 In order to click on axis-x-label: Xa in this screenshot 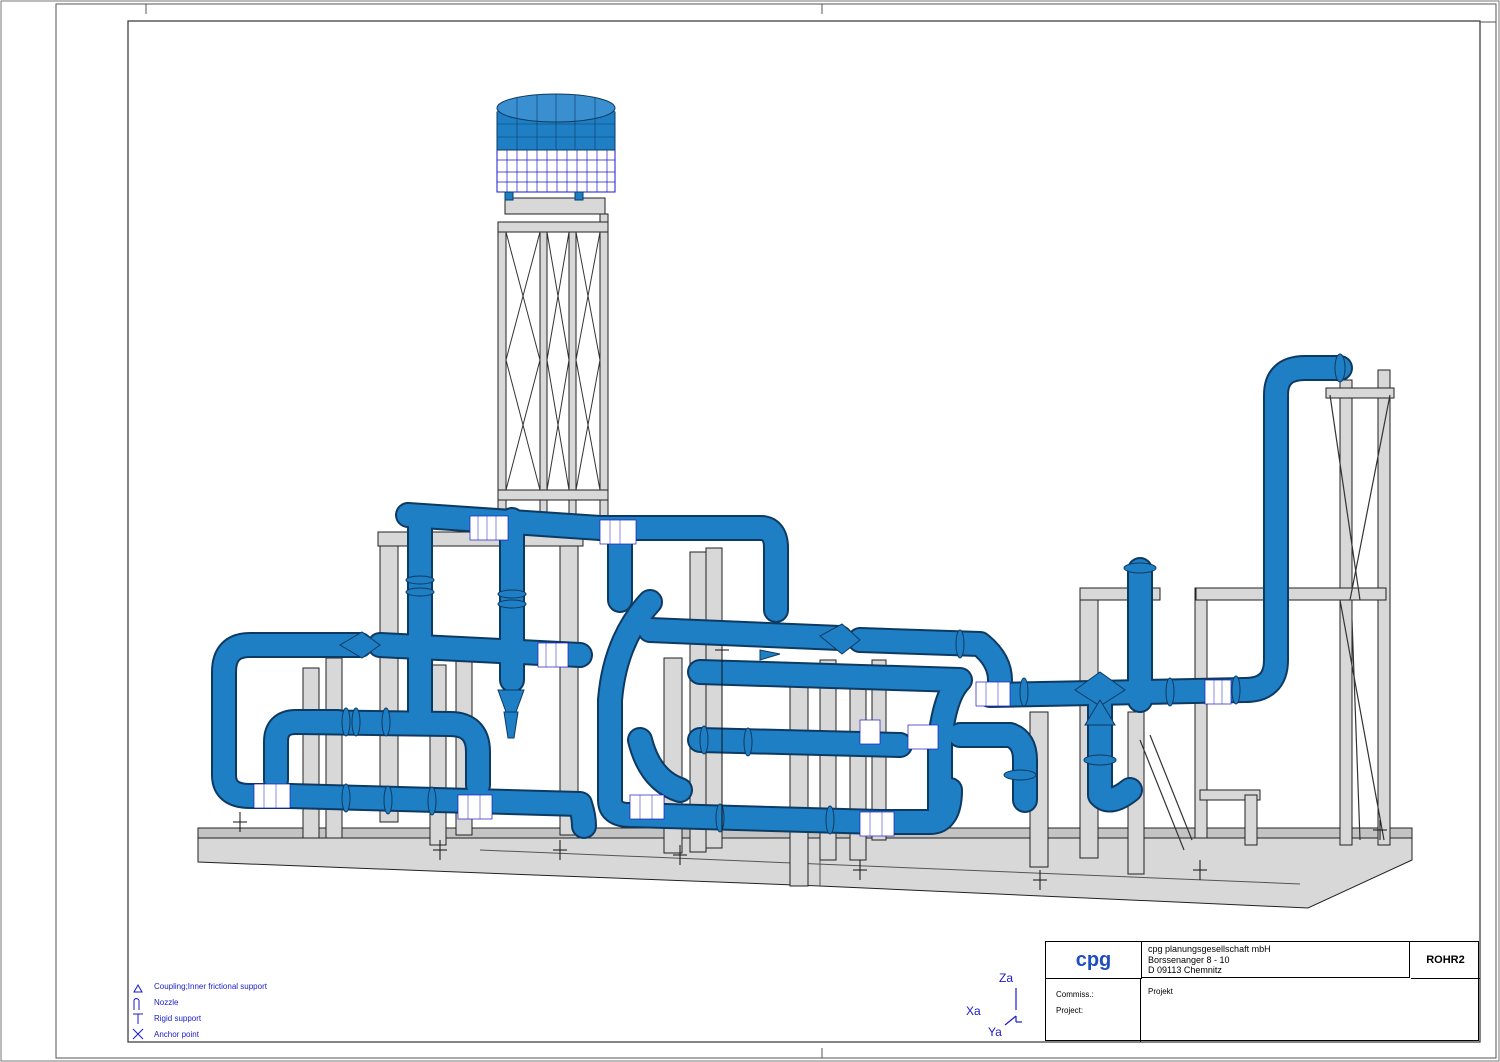, I will do `click(973, 1011)`.